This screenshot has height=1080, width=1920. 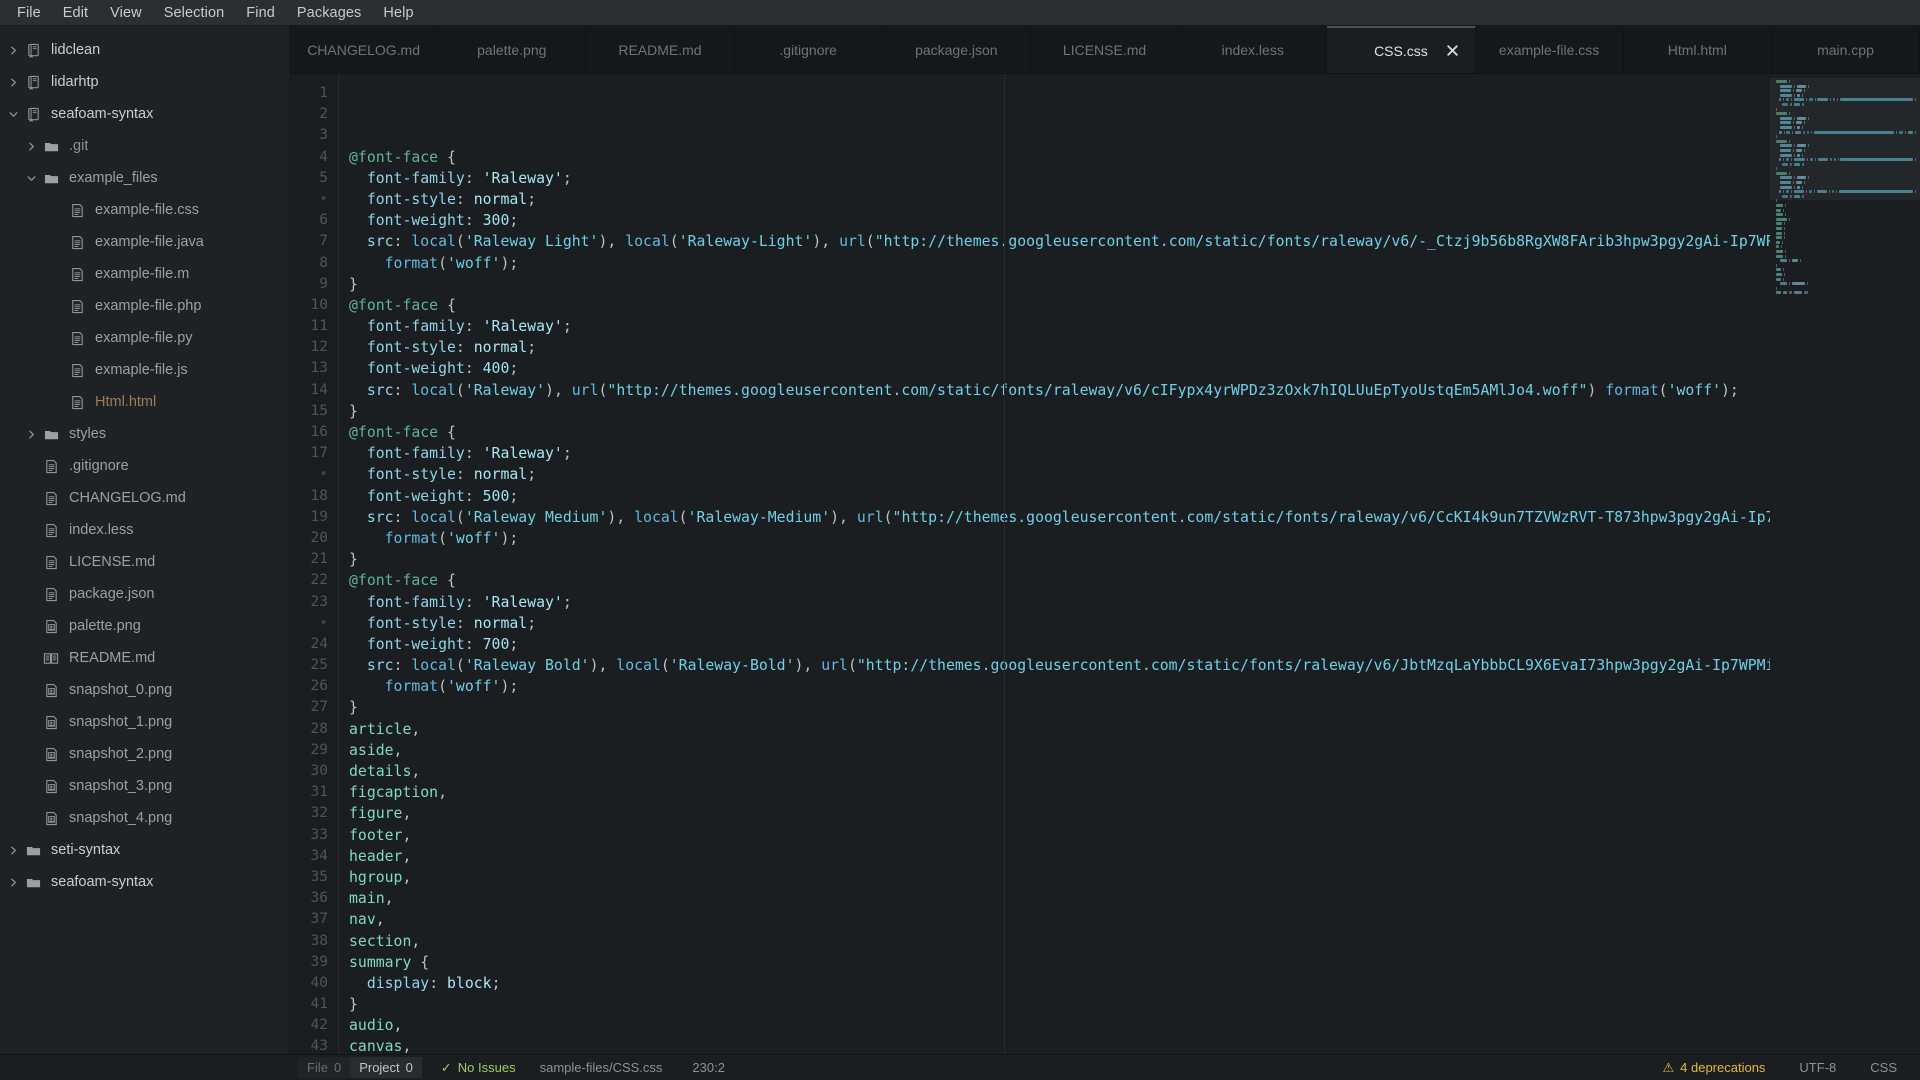 What do you see at coordinates (144, 466) in the screenshot?
I see `tree-file-gitignore: .gitignore` at bounding box center [144, 466].